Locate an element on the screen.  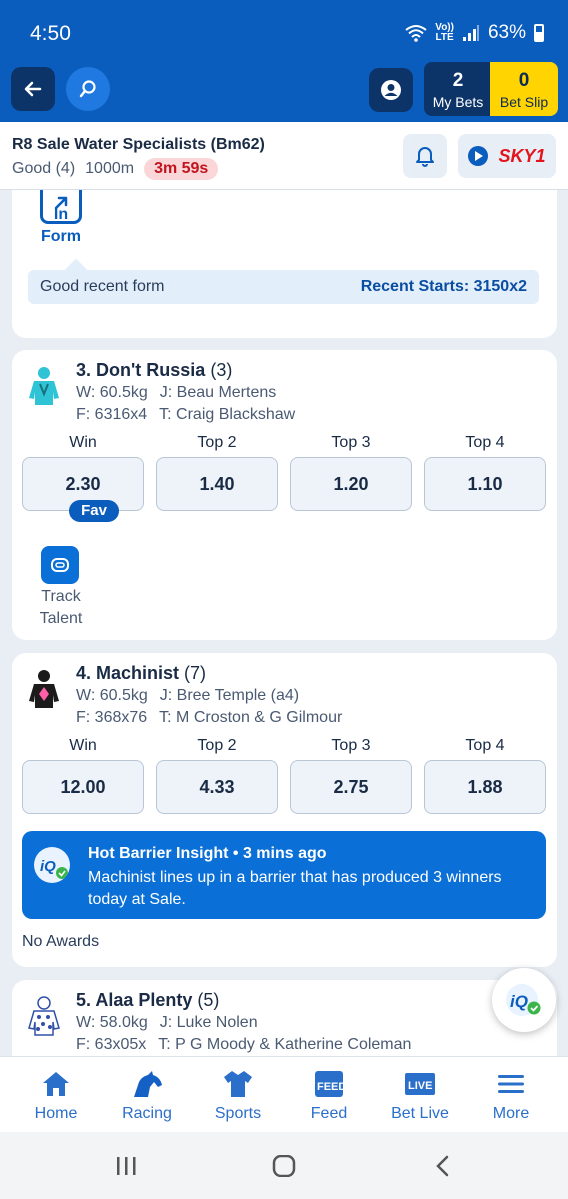
channel-logo: SKY1 is located at coordinates (522, 155).